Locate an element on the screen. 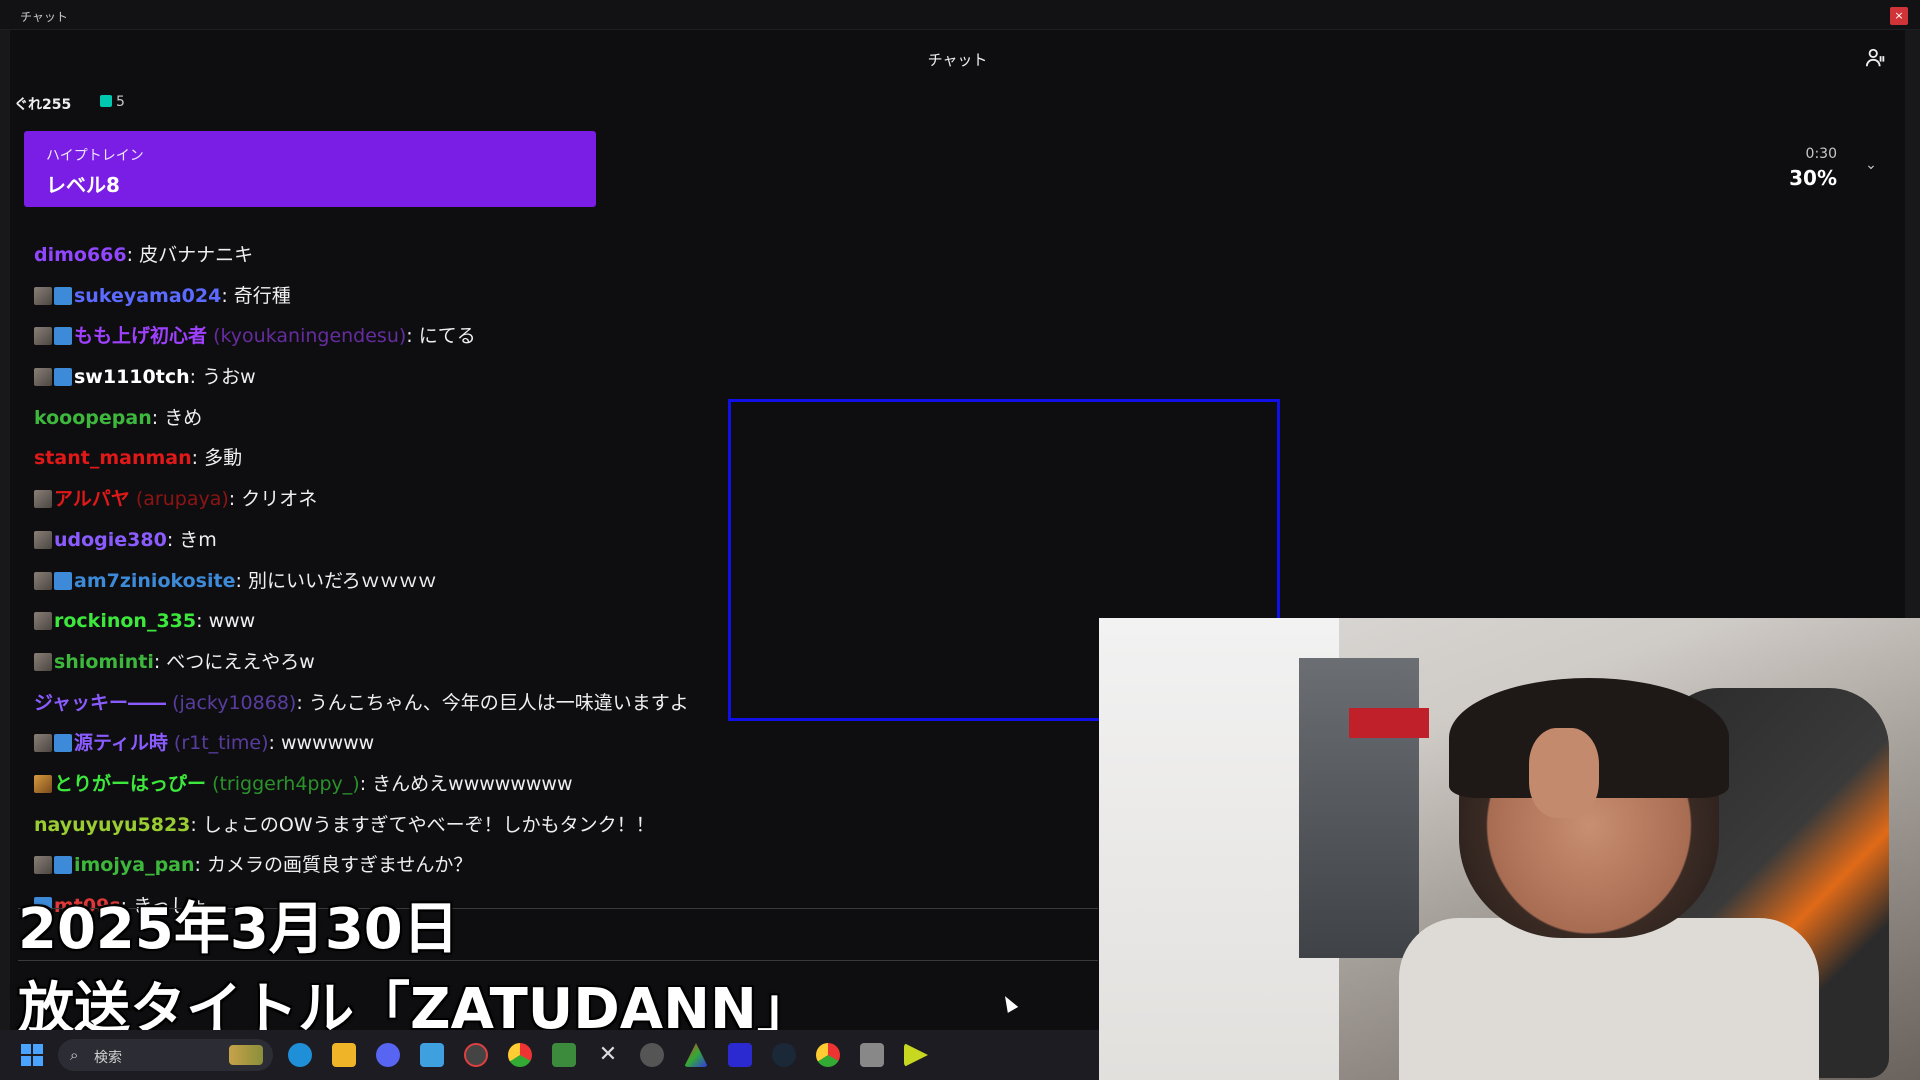 The height and width of the screenshot is (1080, 1920). streamer-body is located at coordinates (1609, 999).